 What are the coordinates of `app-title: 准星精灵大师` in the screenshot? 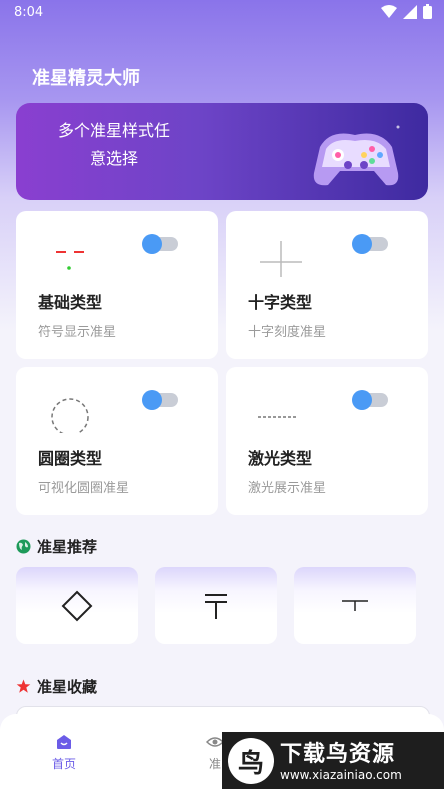 It's located at (86, 78).